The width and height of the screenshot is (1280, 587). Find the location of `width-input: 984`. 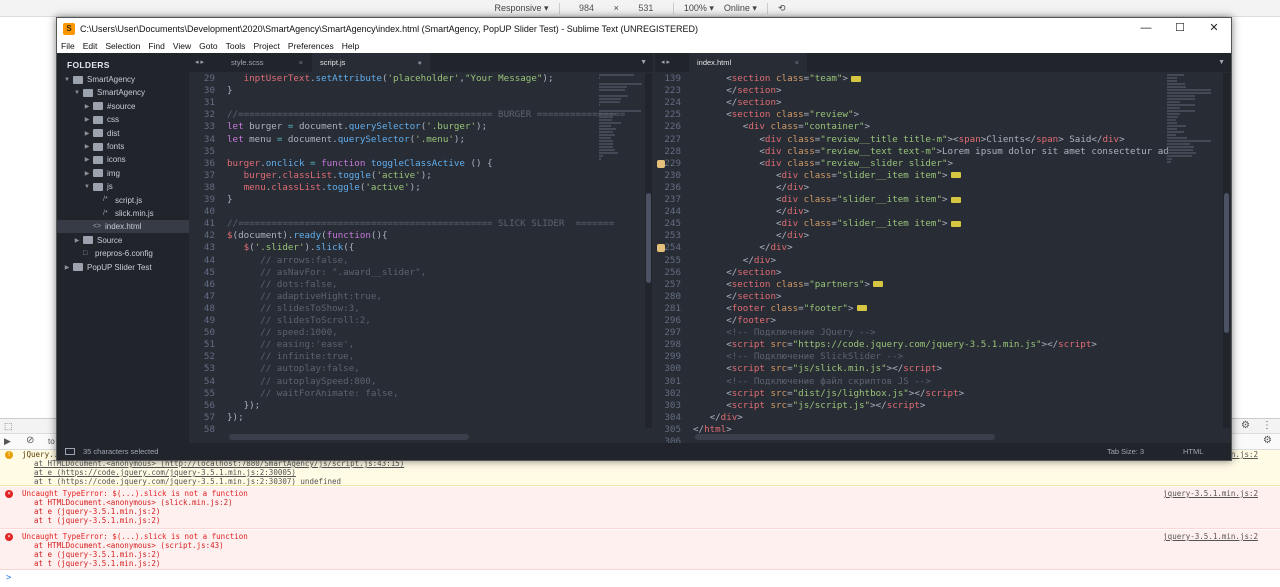

width-input: 984 is located at coordinates (587, 8).